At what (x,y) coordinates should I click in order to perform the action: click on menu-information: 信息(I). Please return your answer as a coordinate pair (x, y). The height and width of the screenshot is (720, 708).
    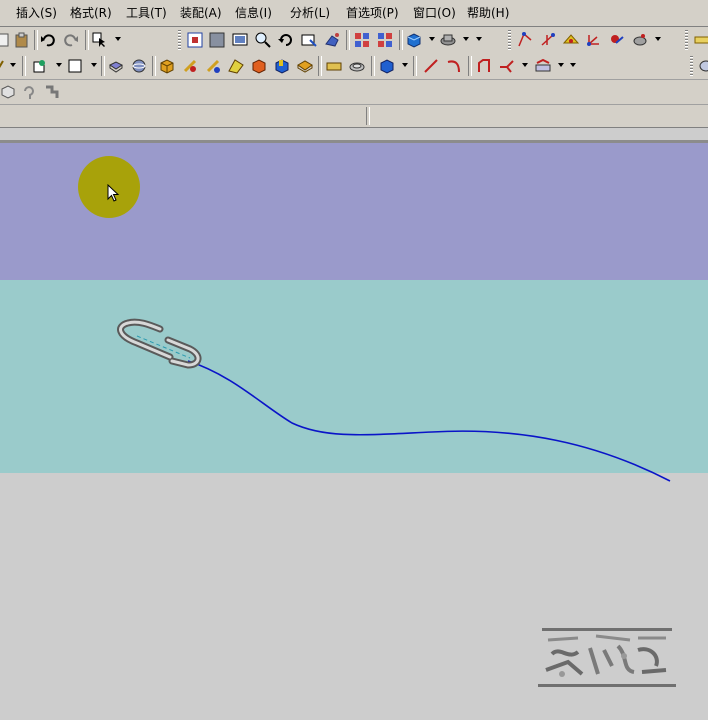
    Looking at the image, I should click on (253, 13).